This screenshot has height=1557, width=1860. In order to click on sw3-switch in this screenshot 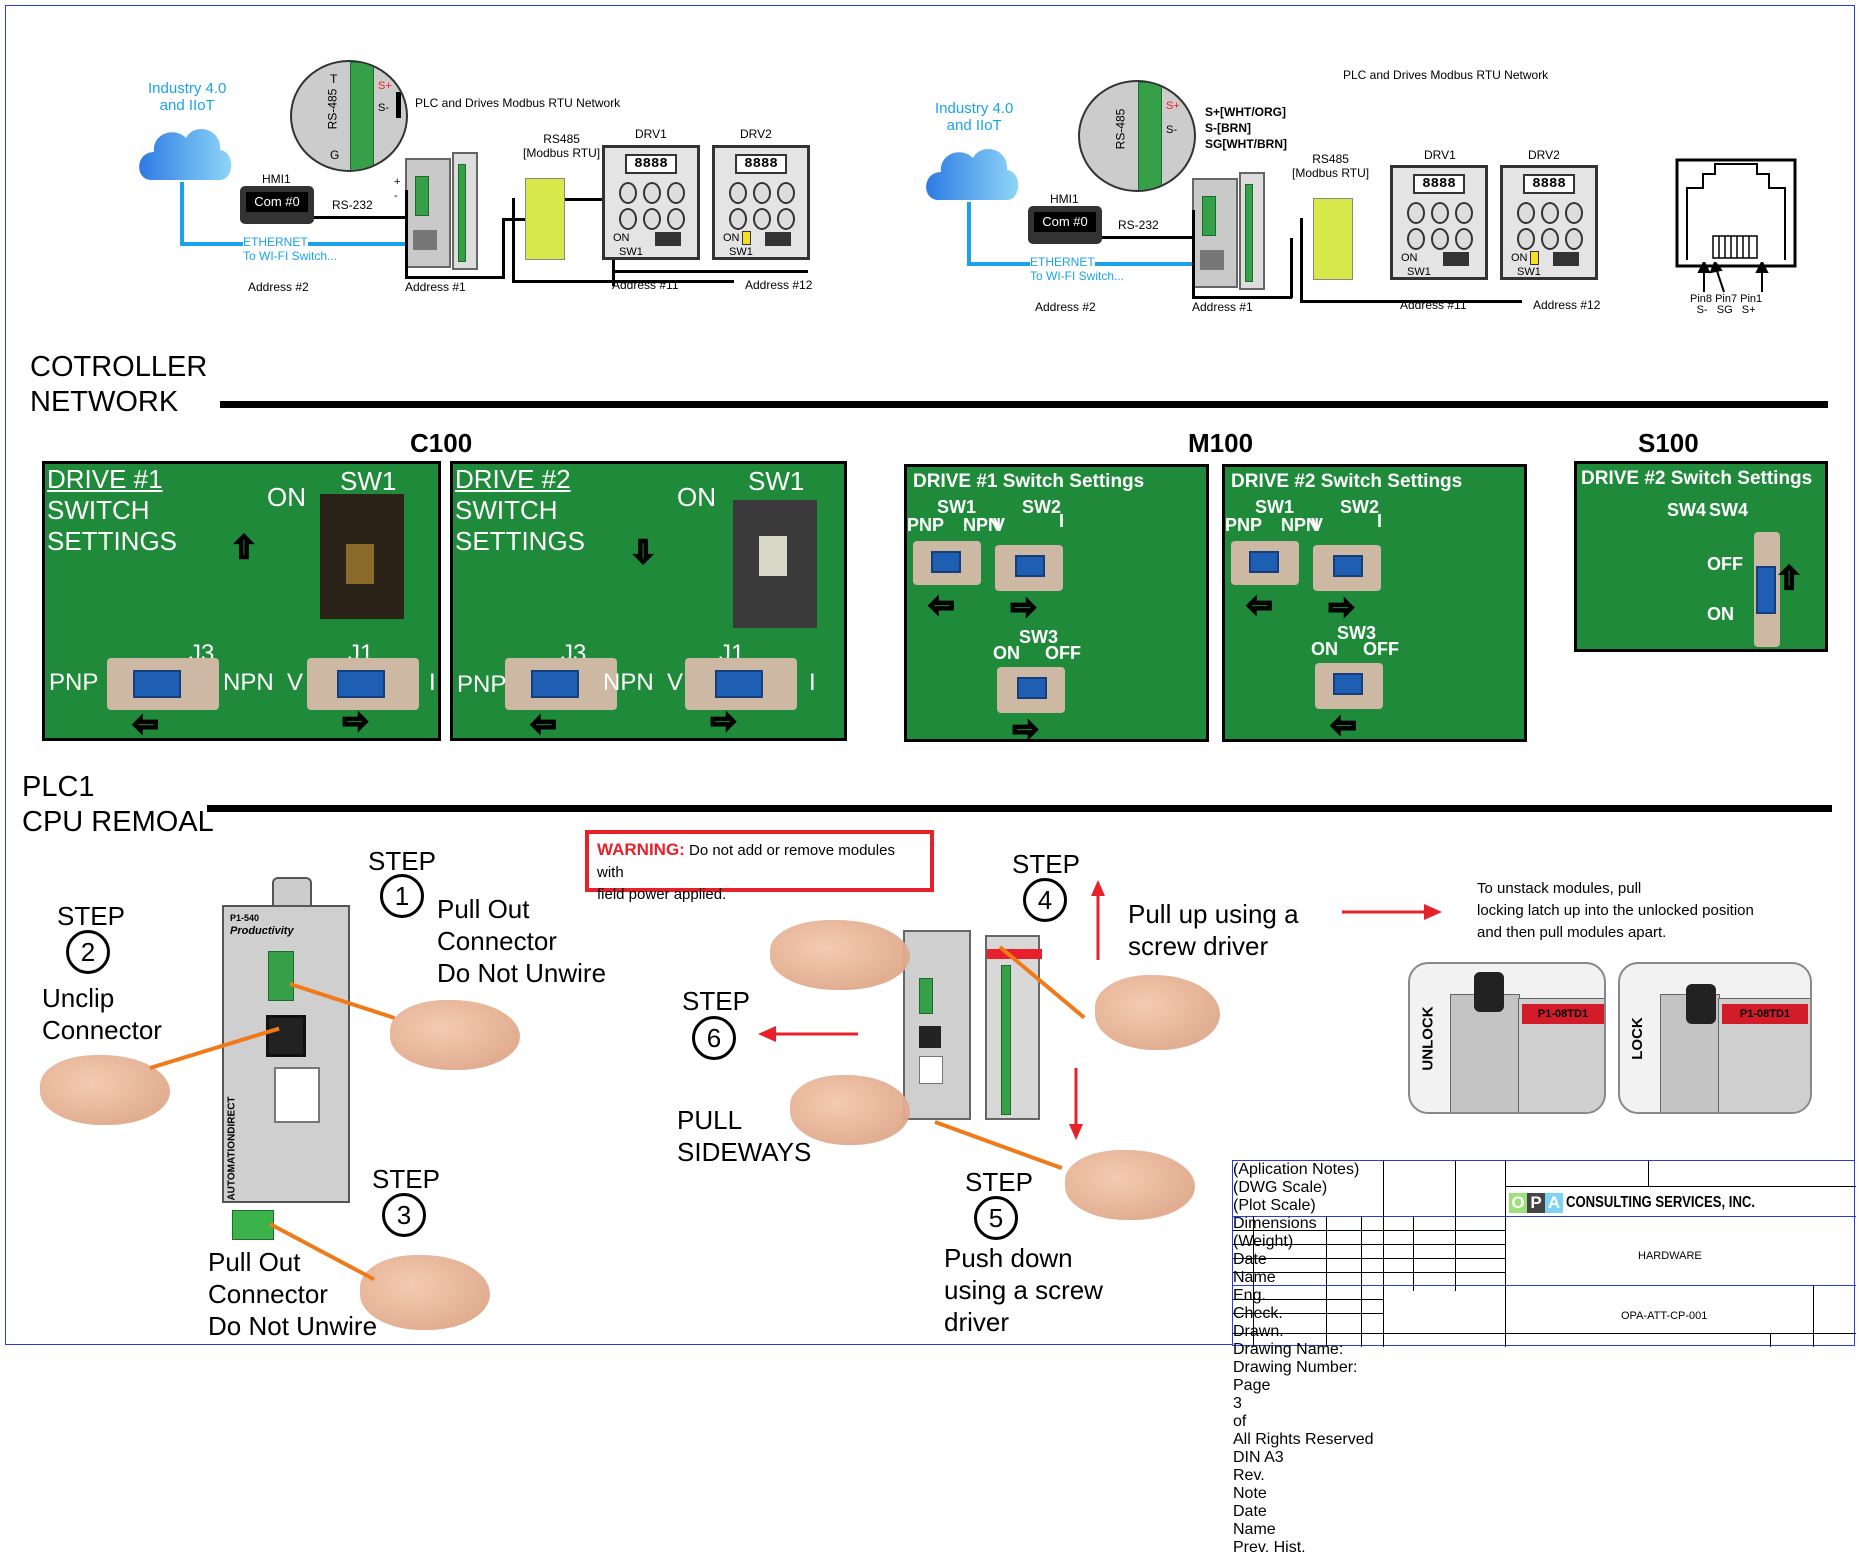, I will do `click(1349, 686)`.